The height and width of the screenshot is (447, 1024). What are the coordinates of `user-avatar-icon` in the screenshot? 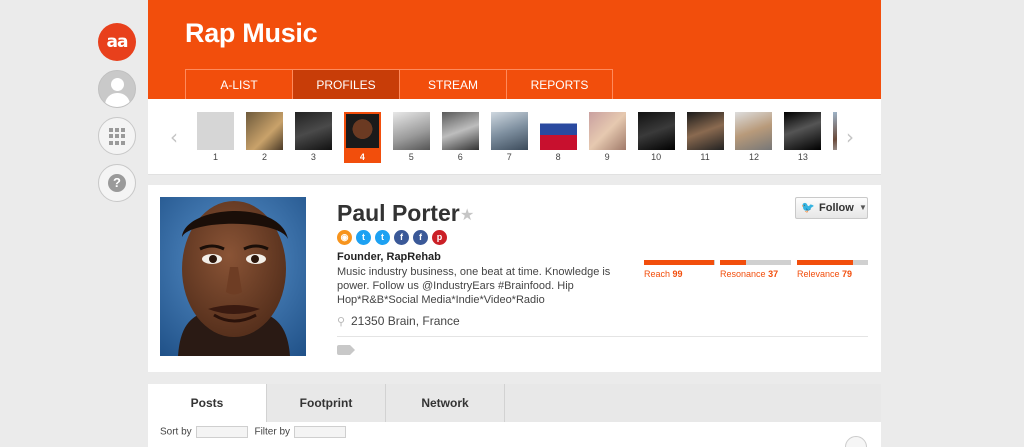 It's located at (117, 89).